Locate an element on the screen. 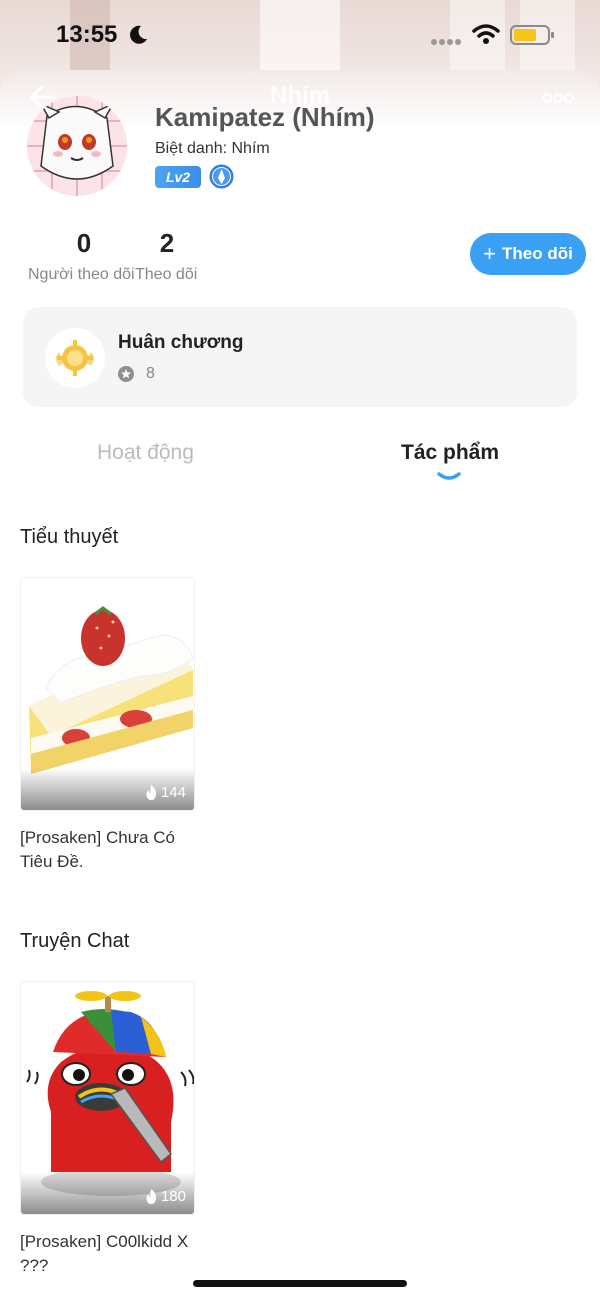 The image size is (600, 1299). work-card-novel: 144 is located at coordinates (107, 694).